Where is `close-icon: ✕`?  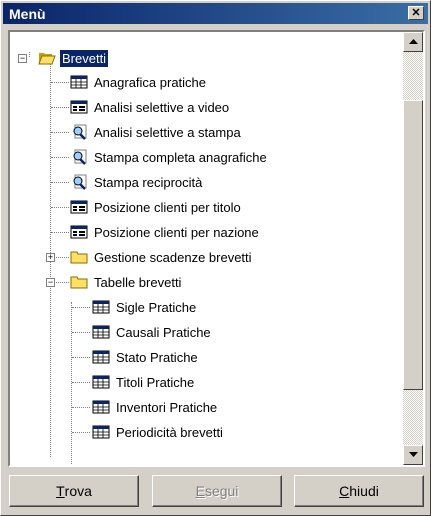 close-icon: ✕ is located at coordinates (415, 13).